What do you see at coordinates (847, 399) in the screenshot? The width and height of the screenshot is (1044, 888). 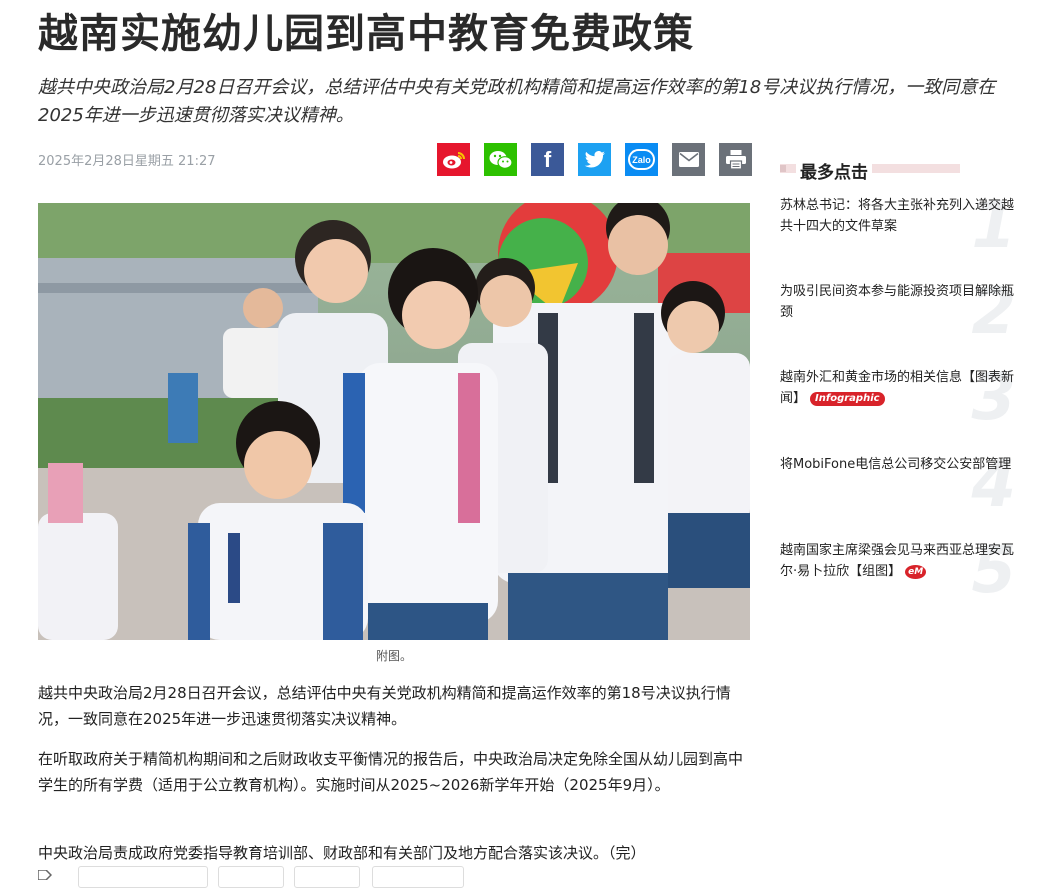 I see `infographic-badge: Infographic` at bounding box center [847, 399].